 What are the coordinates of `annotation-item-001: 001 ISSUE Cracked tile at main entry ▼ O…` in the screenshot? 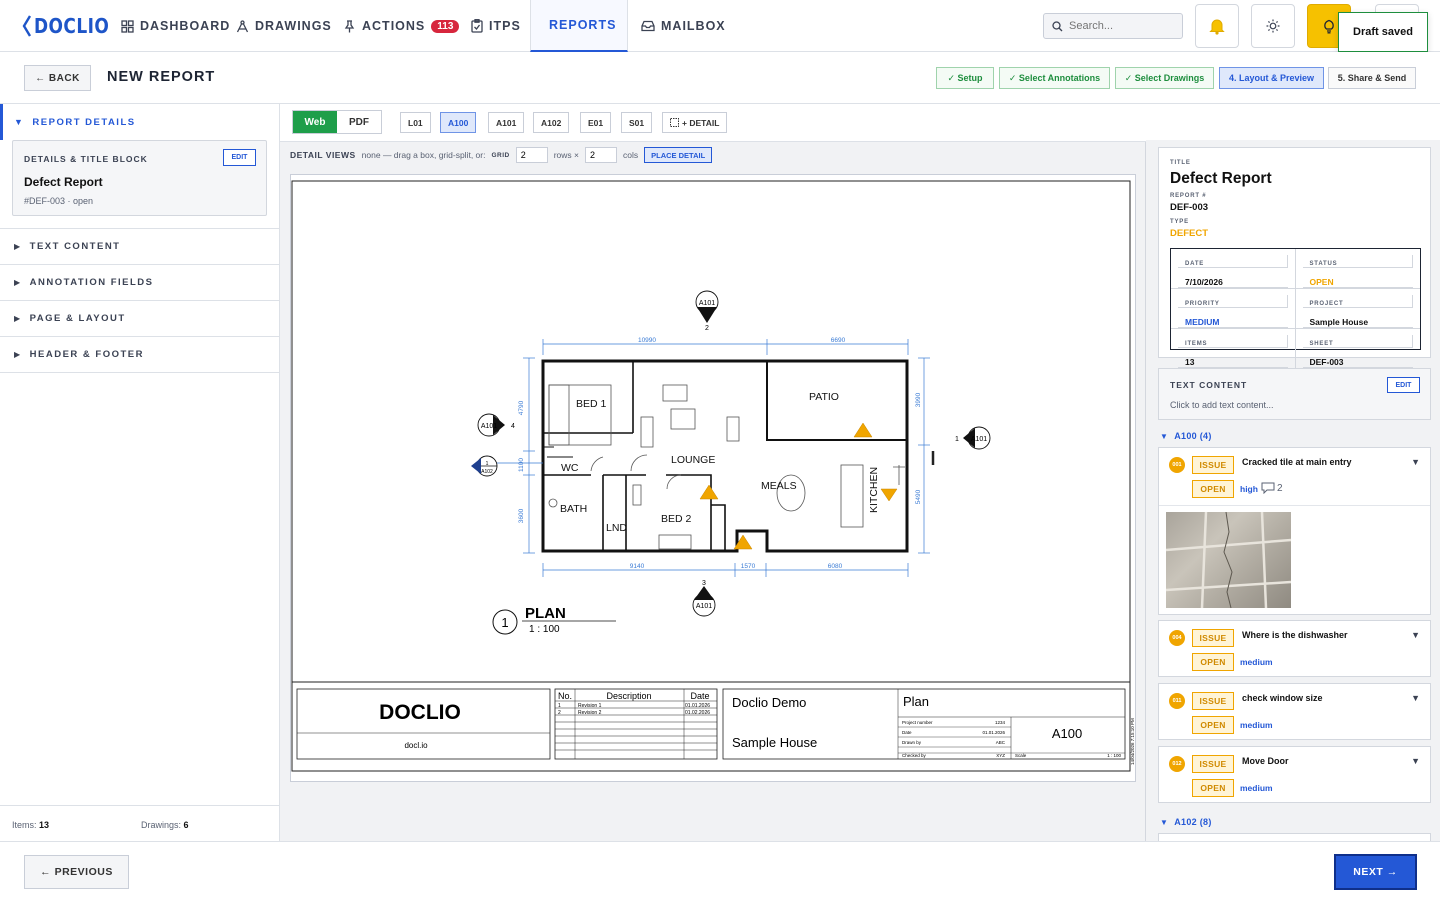 It's located at (1294, 531).